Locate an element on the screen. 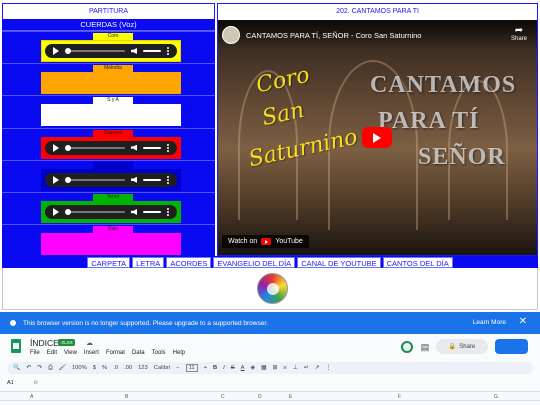 The image size is (540, 405). currency-icon: $ is located at coordinates (94, 368).